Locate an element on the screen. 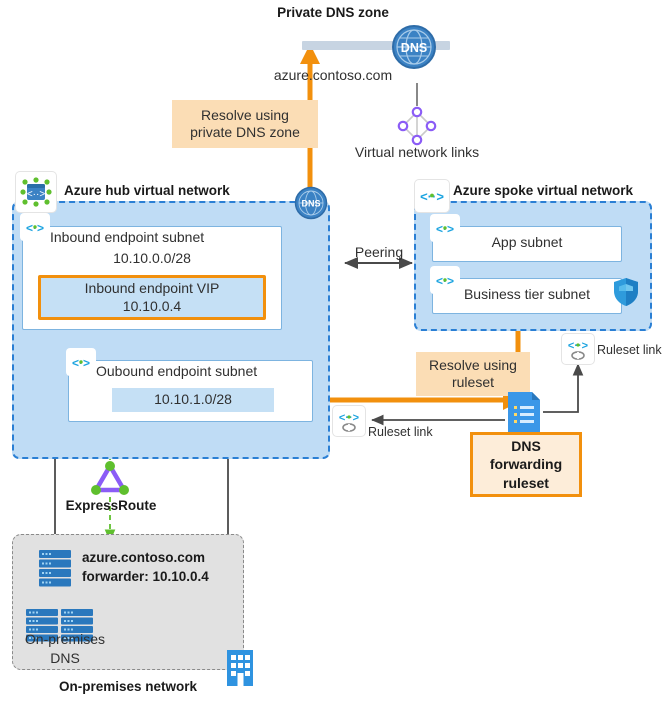  virtual-network-links-label: Virtual network links is located at coordinates (417, 152).